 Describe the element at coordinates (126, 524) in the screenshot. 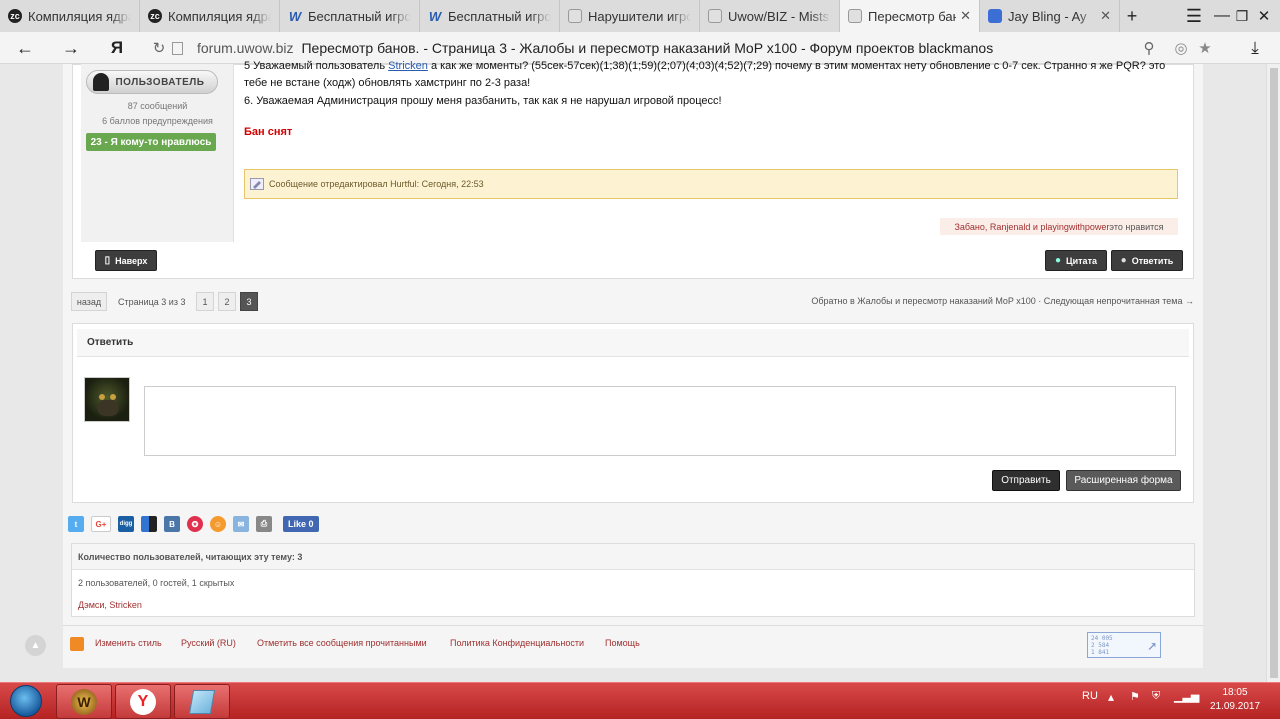

I see `digg-icon: digg` at that location.